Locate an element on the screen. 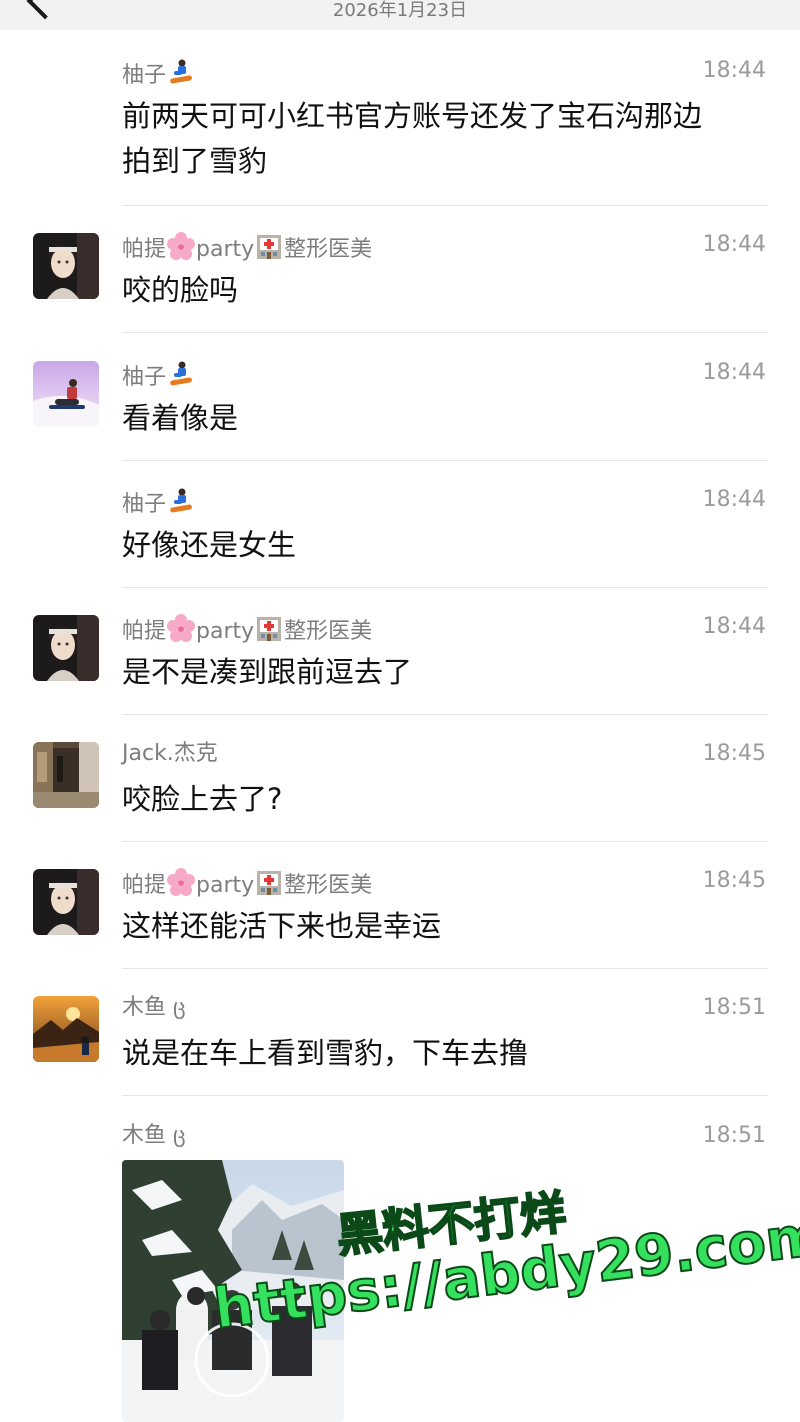  hallway-photo-avatar-icon is located at coordinates (66, 775).